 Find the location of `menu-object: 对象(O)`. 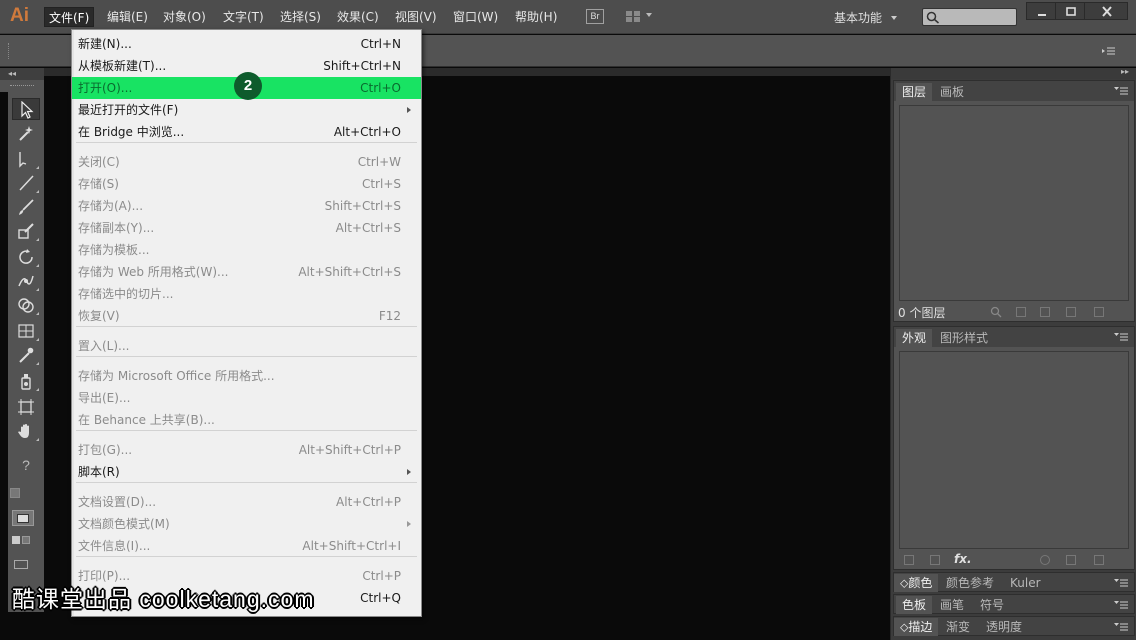

menu-object: 对象(O) is located at coordinates (184, 17).